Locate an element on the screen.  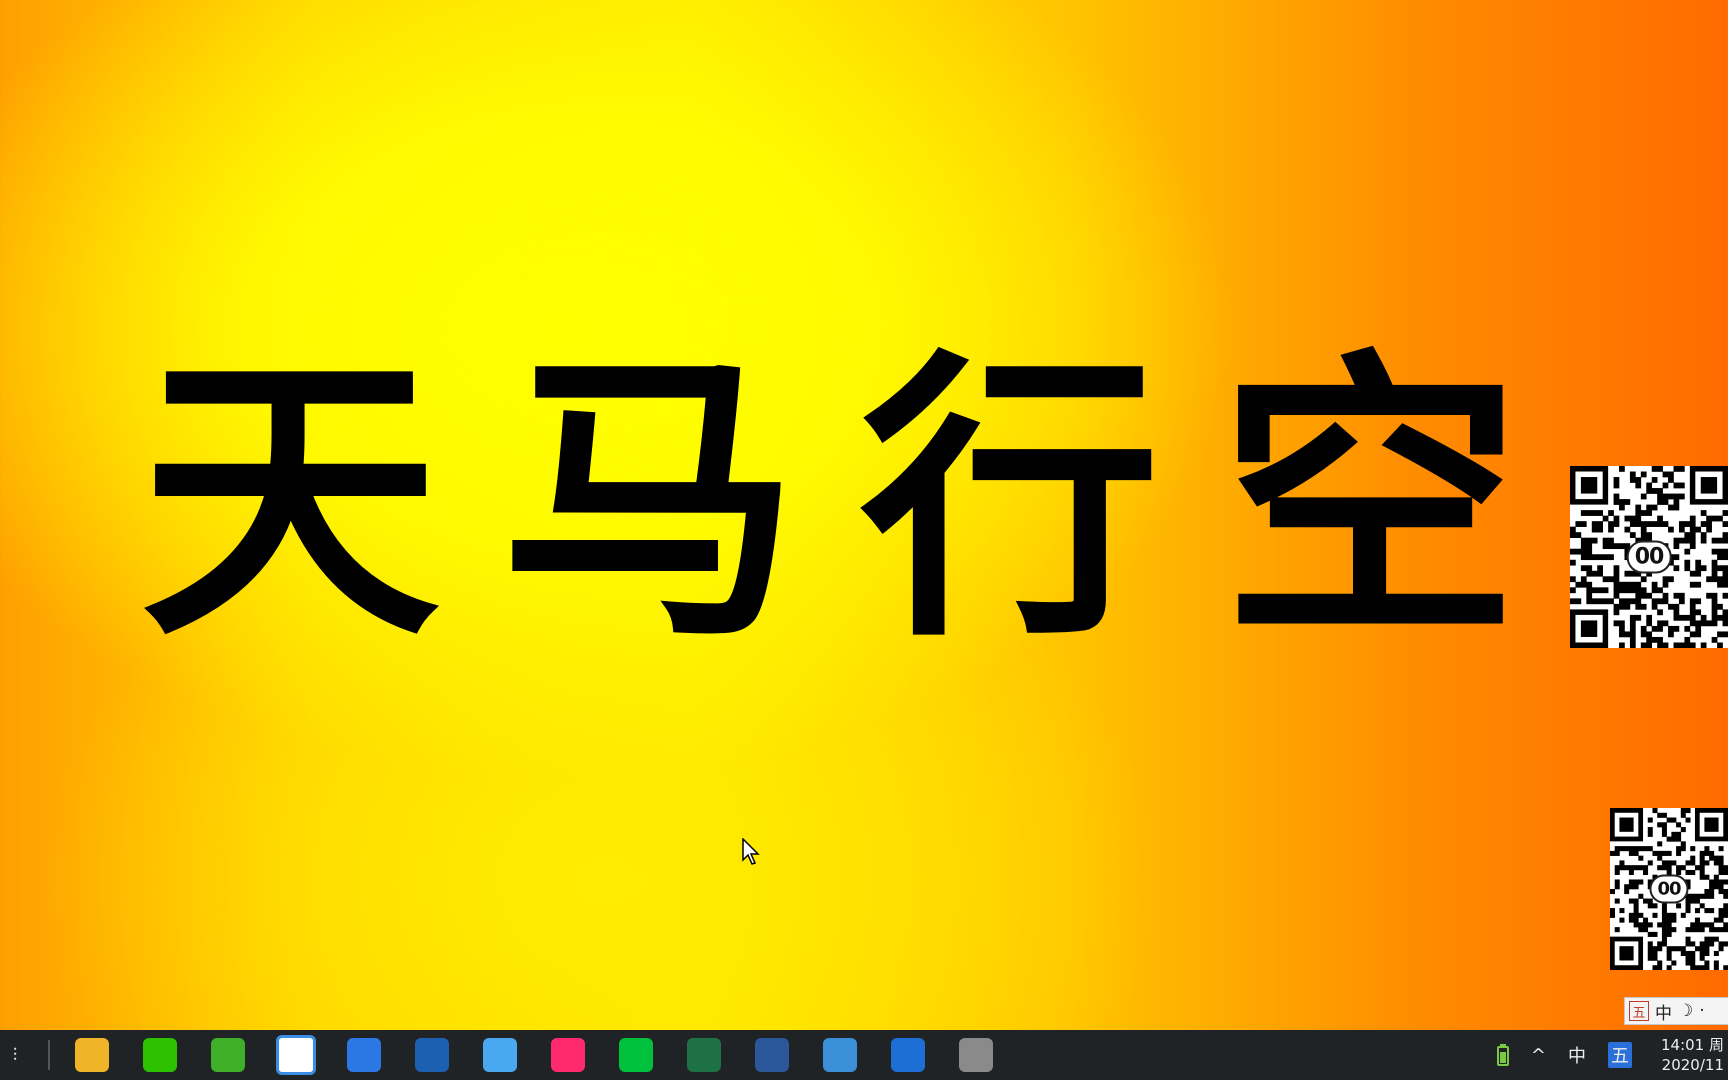
taskbar-app-media-player is located at coordinates (432, 1055).